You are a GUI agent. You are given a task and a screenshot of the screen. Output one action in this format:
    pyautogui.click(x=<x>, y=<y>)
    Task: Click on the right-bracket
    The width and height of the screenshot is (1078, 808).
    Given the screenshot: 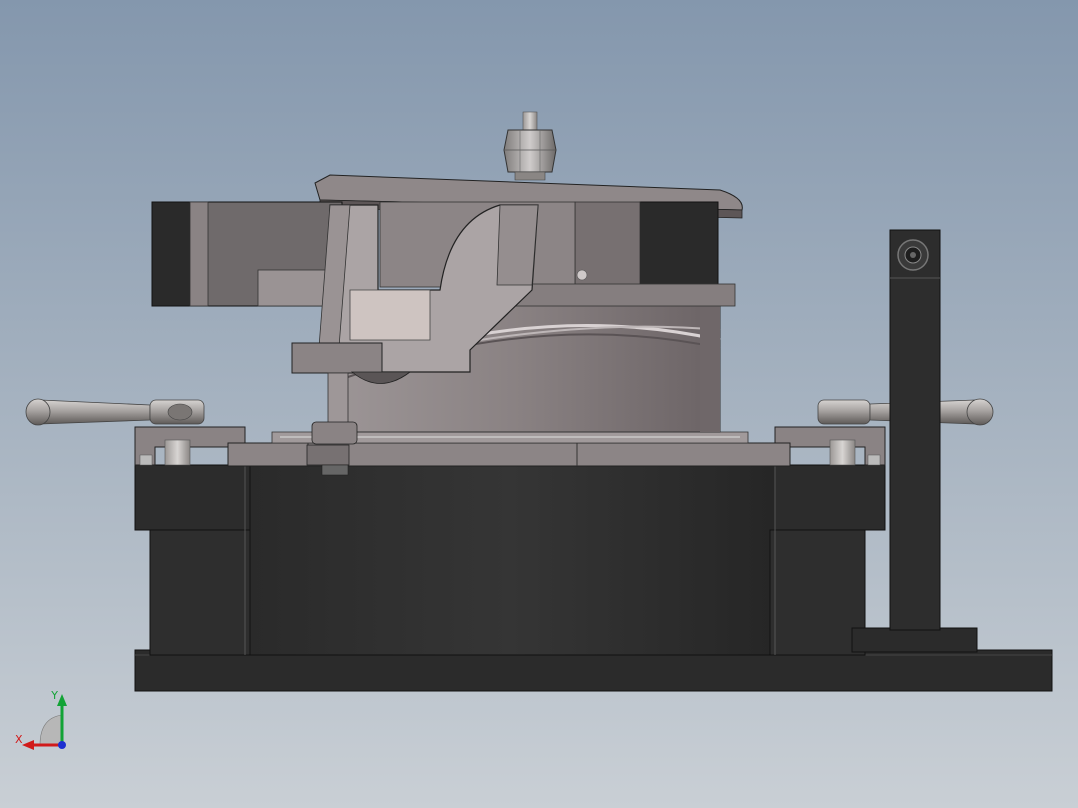 What is the action you would take?
    pyautogui.click(x=830, y=446)
    